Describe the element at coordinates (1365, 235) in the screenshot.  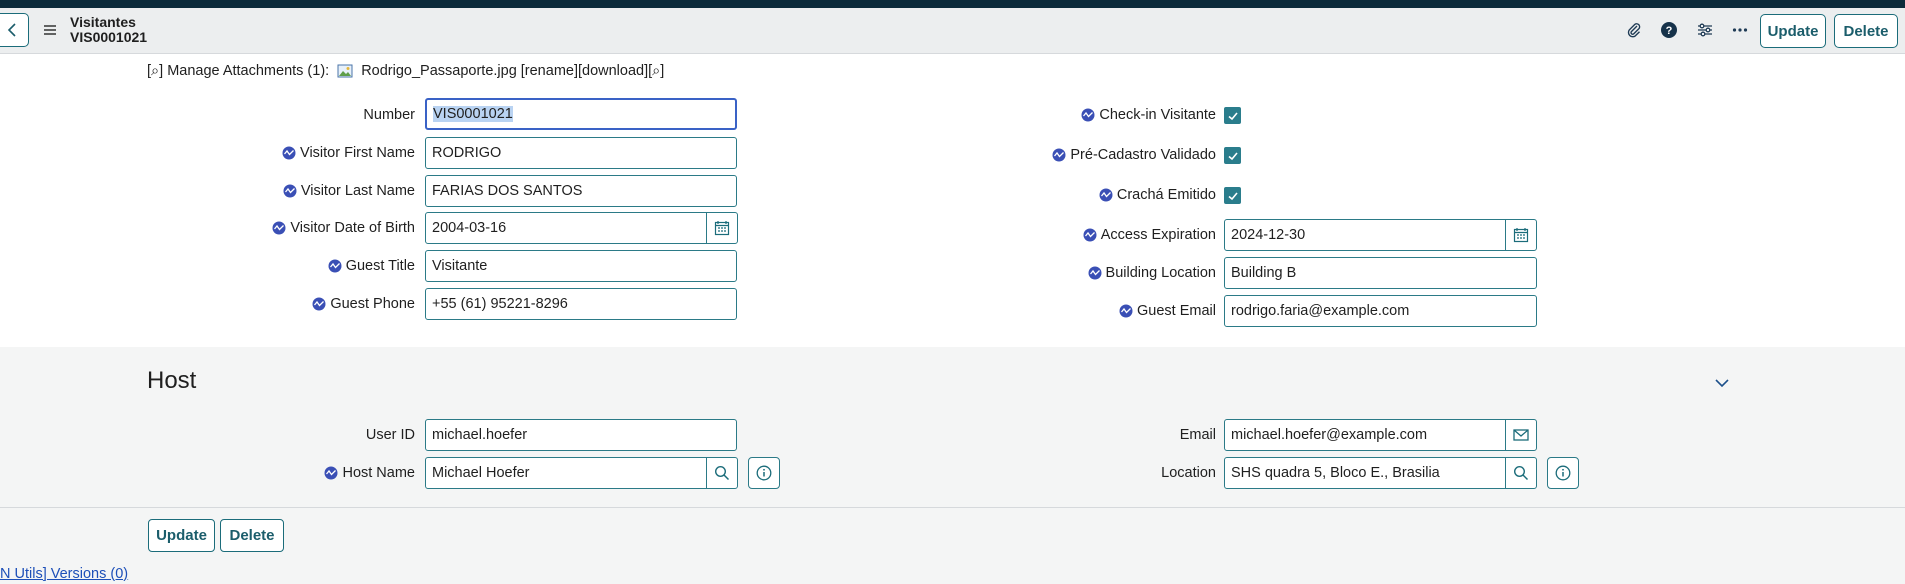
I see `access-expiration-field: 2024-12-30` at that location.